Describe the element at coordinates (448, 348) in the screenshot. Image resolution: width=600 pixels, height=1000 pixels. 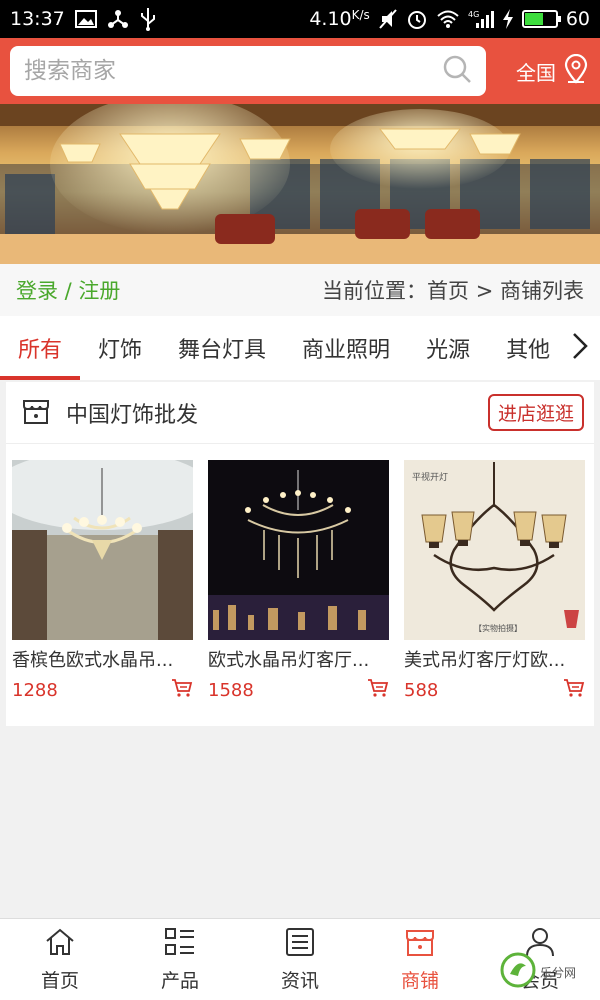
I see `tab-light-source: 光源` at that location.